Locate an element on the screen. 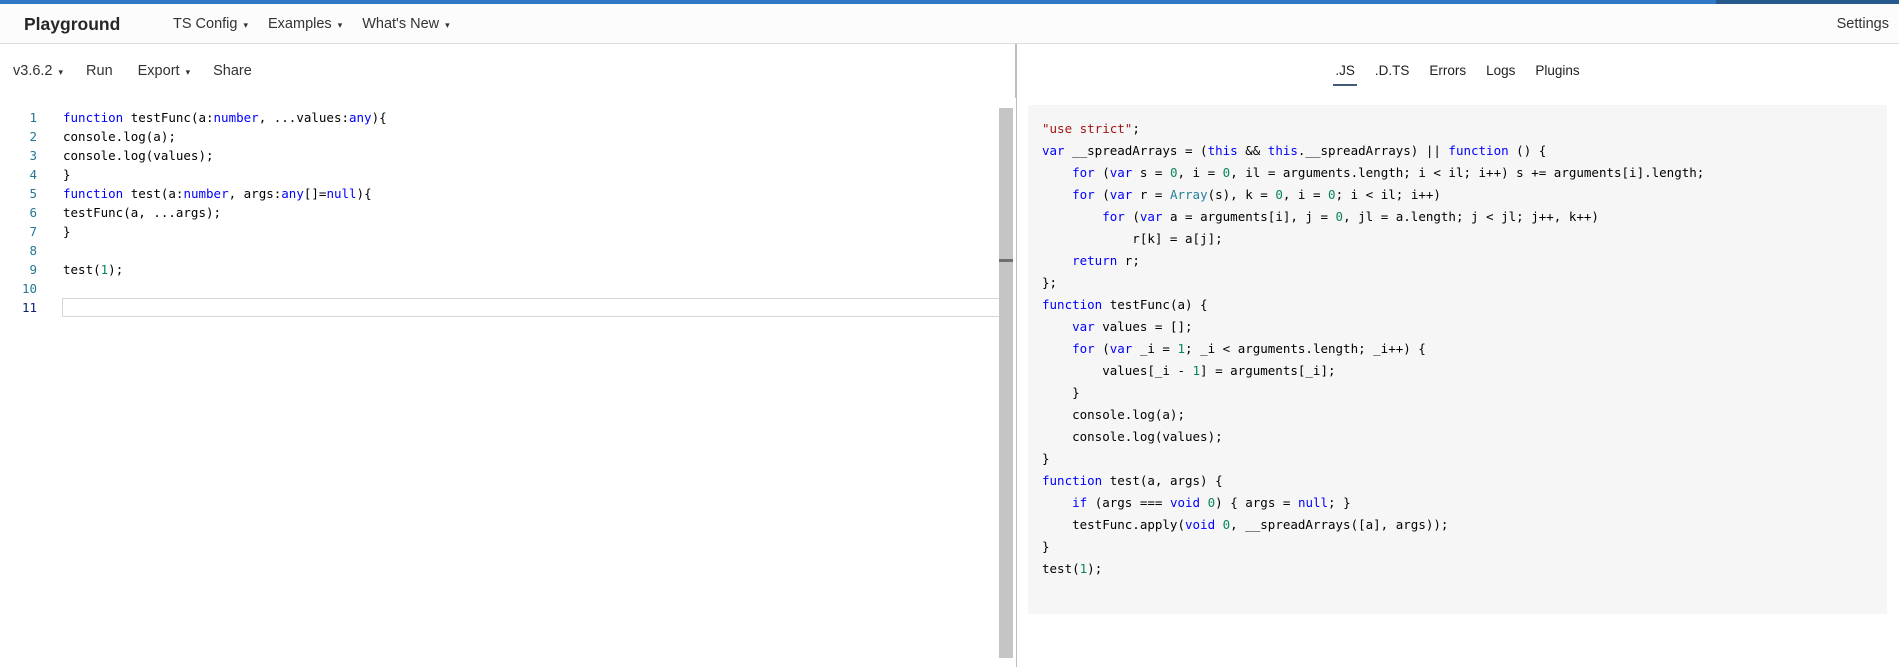  line-number: 6 is located at coordinates (18, 212).